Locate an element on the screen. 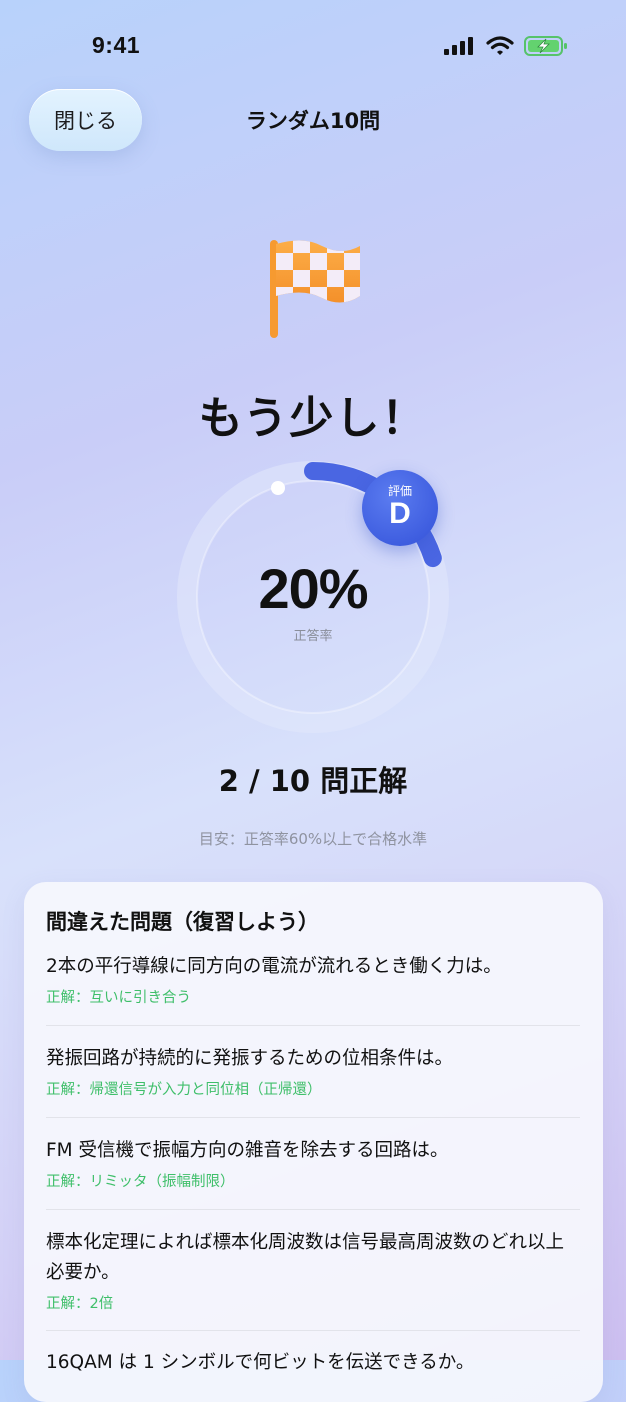  pass-guideline: 目安：正答率60%以上で合格水準 is located at coordinates (313, 839).